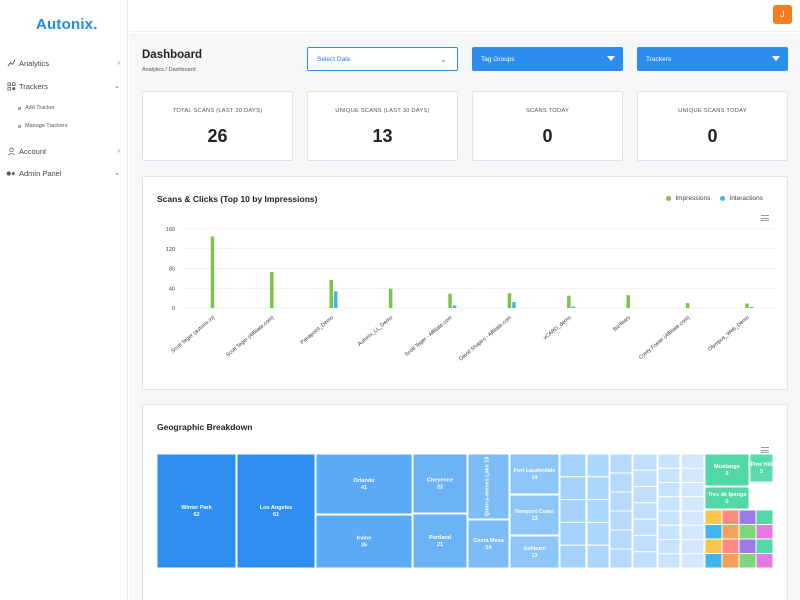 Image resolution: width=800 pixels, height=600 pixels. What do you see at coordinates (761, 468) in the screenshot?
I see `treemap-cell: Pine Hill5` at bounding box center [761, 468].